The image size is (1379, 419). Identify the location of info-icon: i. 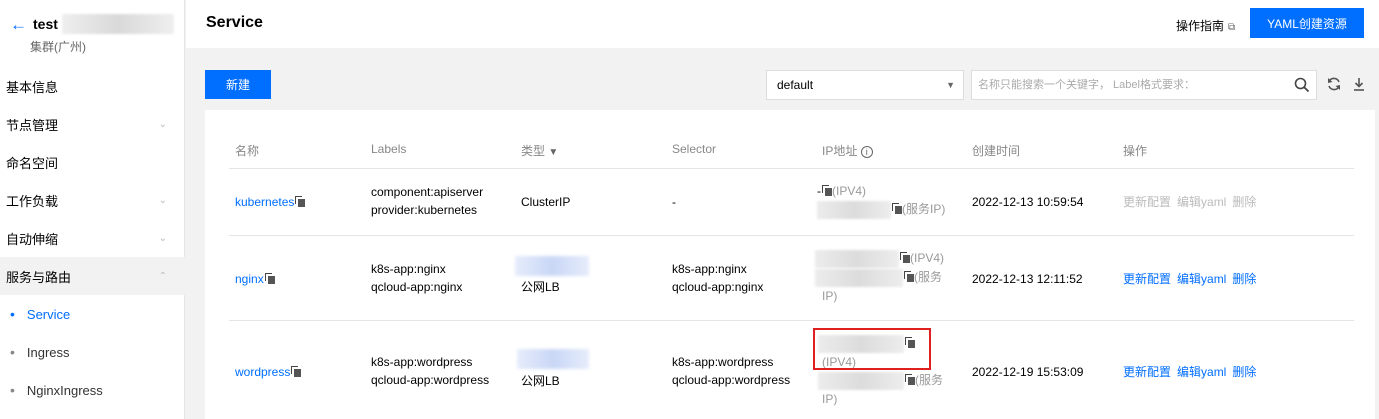
(866, 152).